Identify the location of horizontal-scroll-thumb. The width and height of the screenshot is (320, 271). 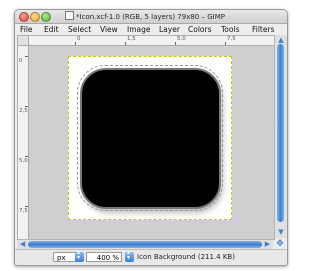
(145, 244).